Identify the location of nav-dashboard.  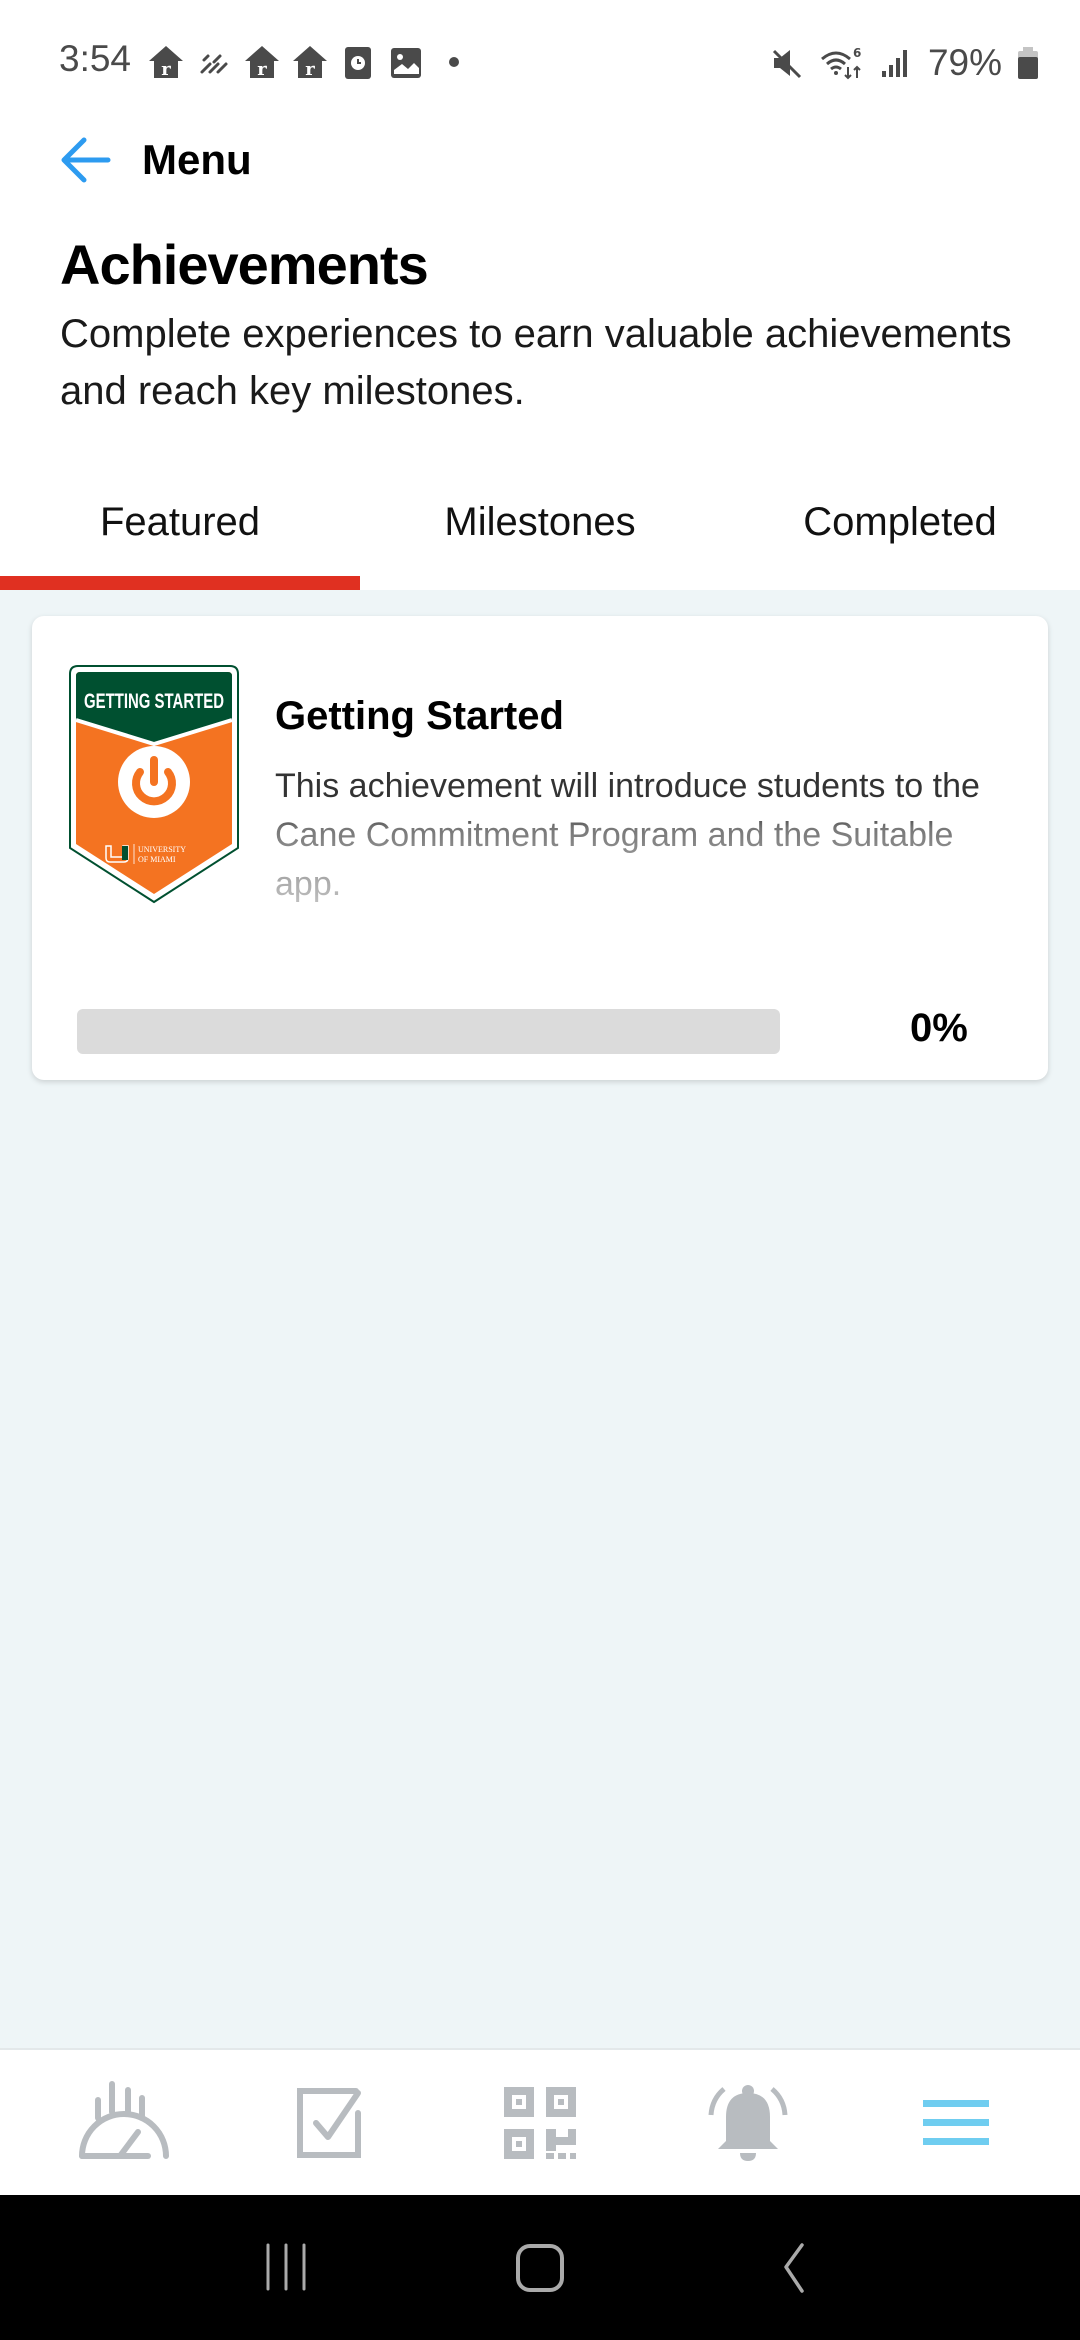
(124, 2123).